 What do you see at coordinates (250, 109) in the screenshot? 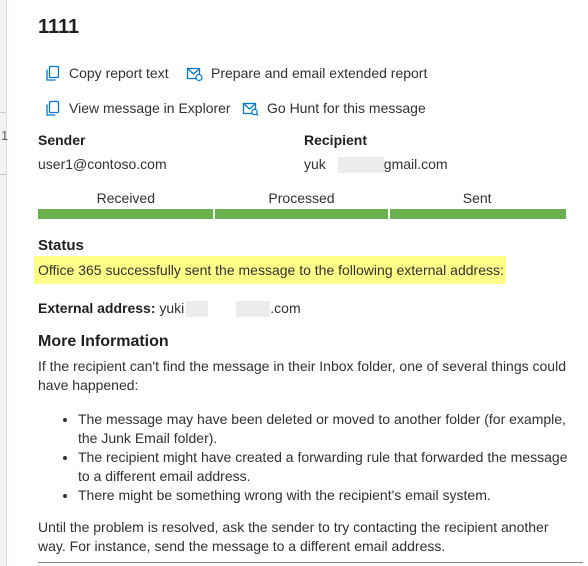
I see `hunt-icon` at bounding box center [250, 109].